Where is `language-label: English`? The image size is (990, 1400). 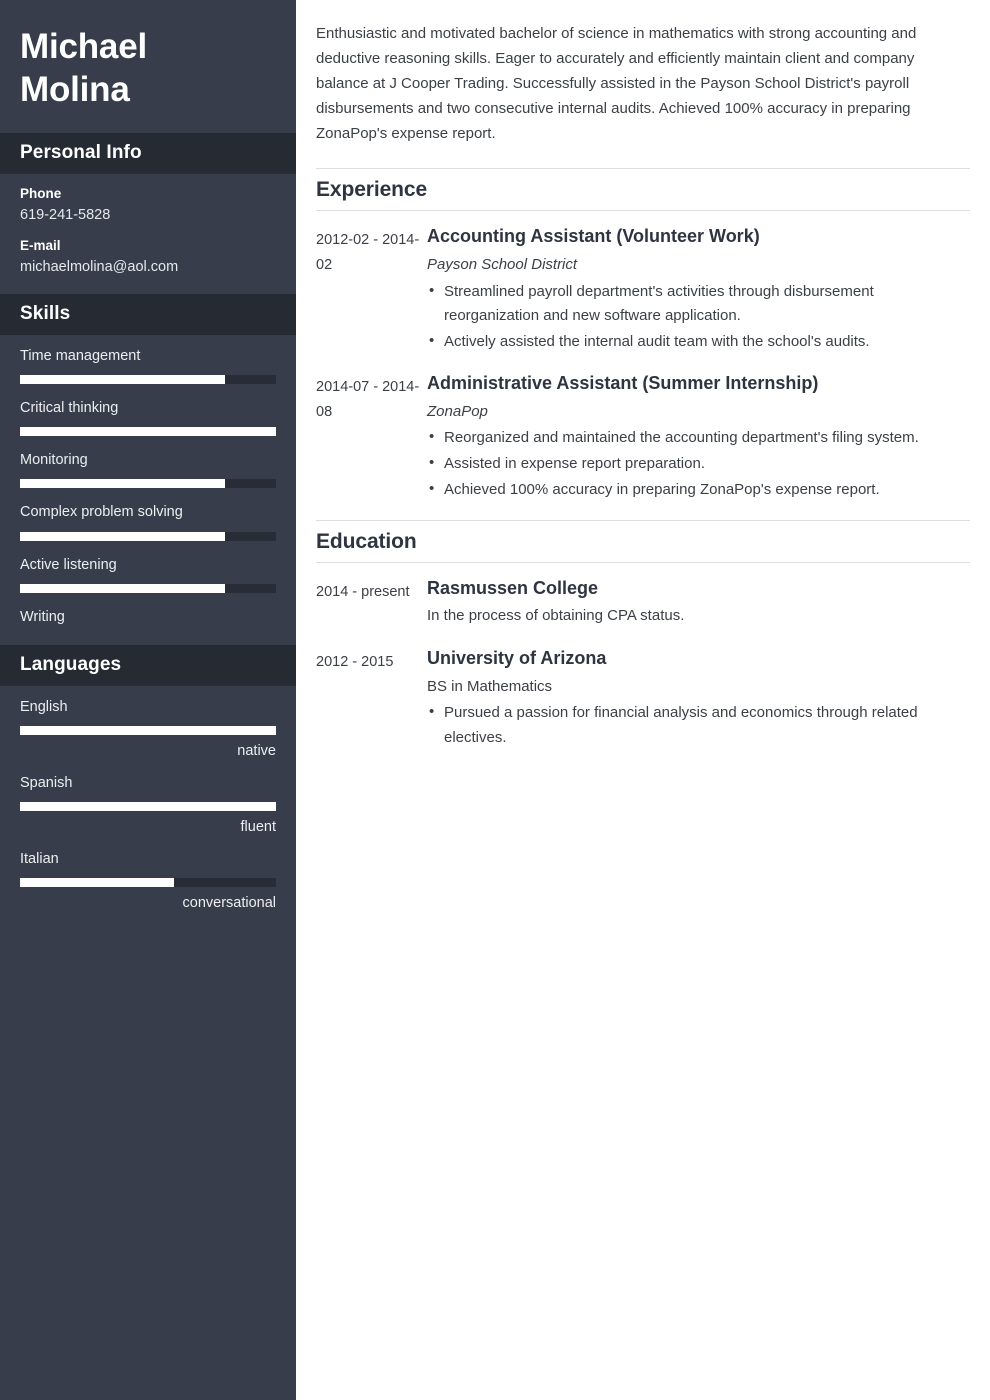 language-label: English is located at coordinates (44, 706).